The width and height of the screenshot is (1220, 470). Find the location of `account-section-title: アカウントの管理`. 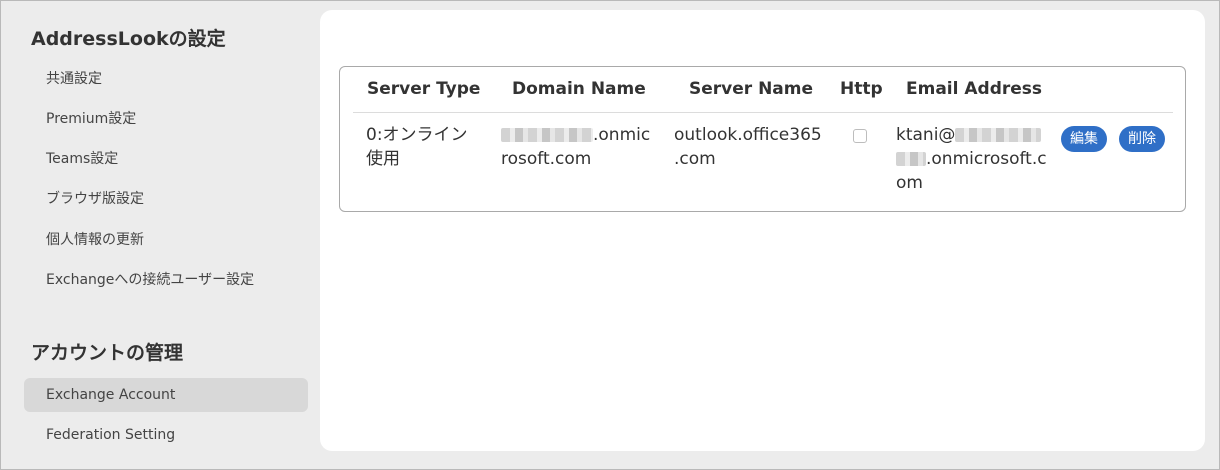

account-section-title: アカウントの管理 is located at coordinates (107, 353).